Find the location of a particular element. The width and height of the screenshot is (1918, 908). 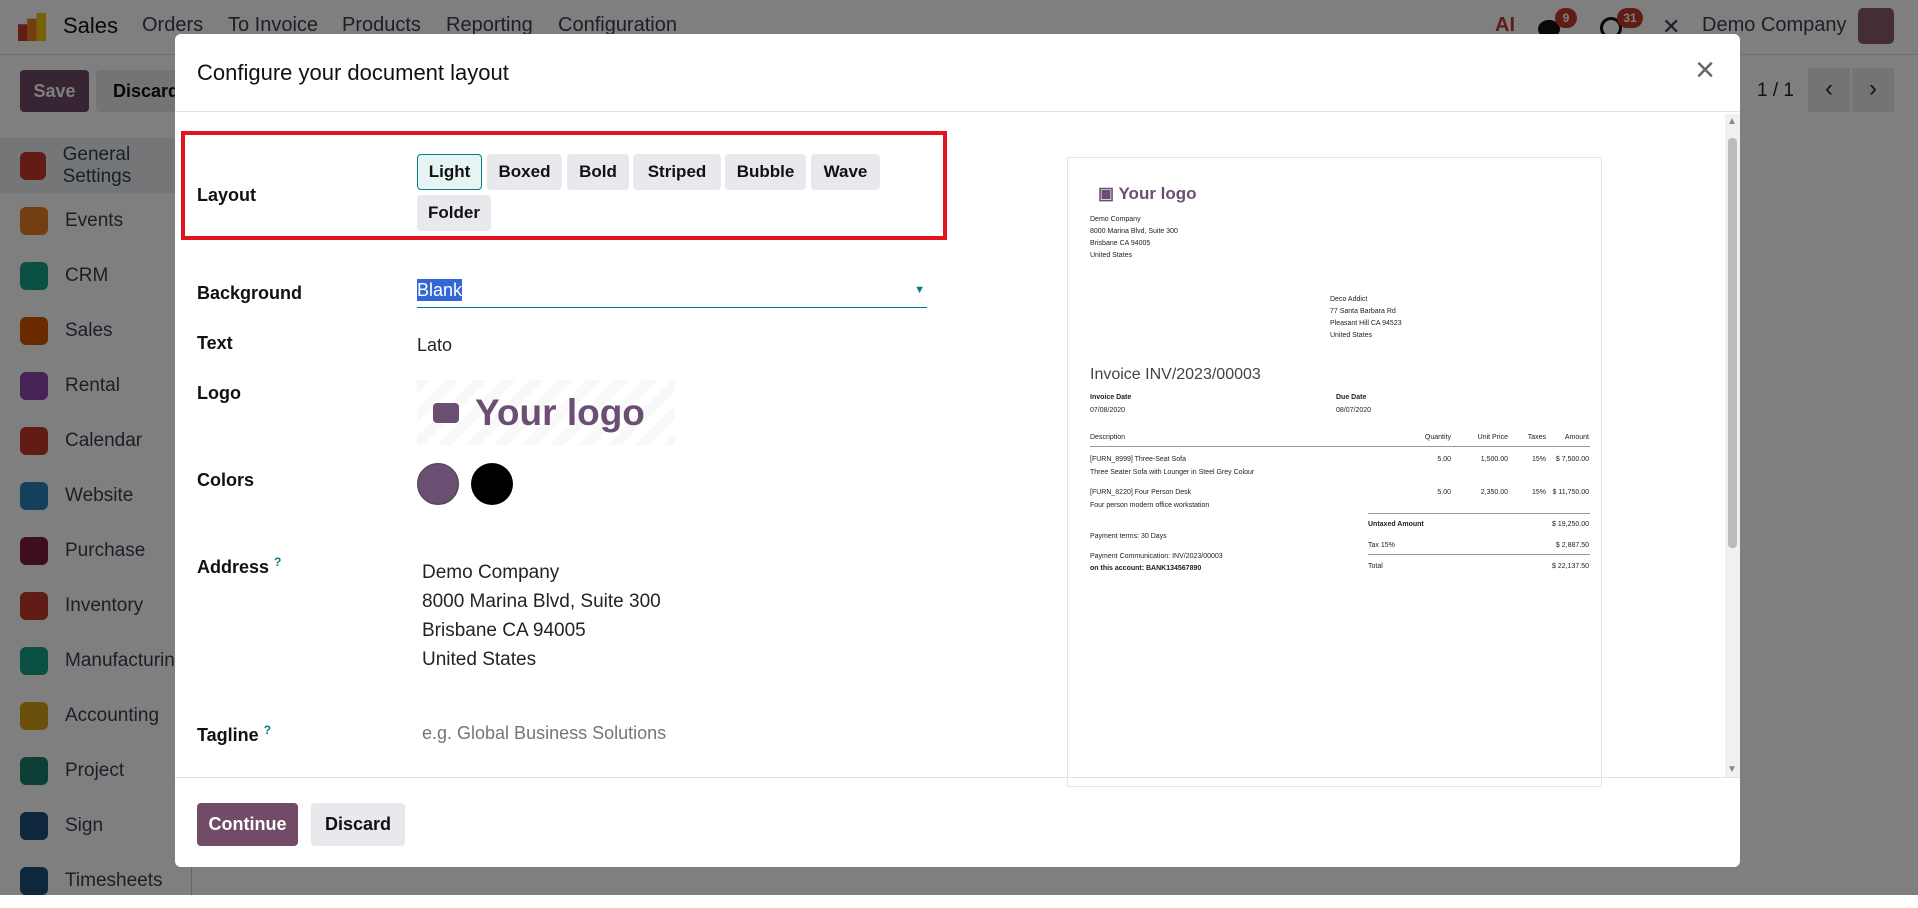

column-header: Unit Price is located at coordinates (1492, 437).